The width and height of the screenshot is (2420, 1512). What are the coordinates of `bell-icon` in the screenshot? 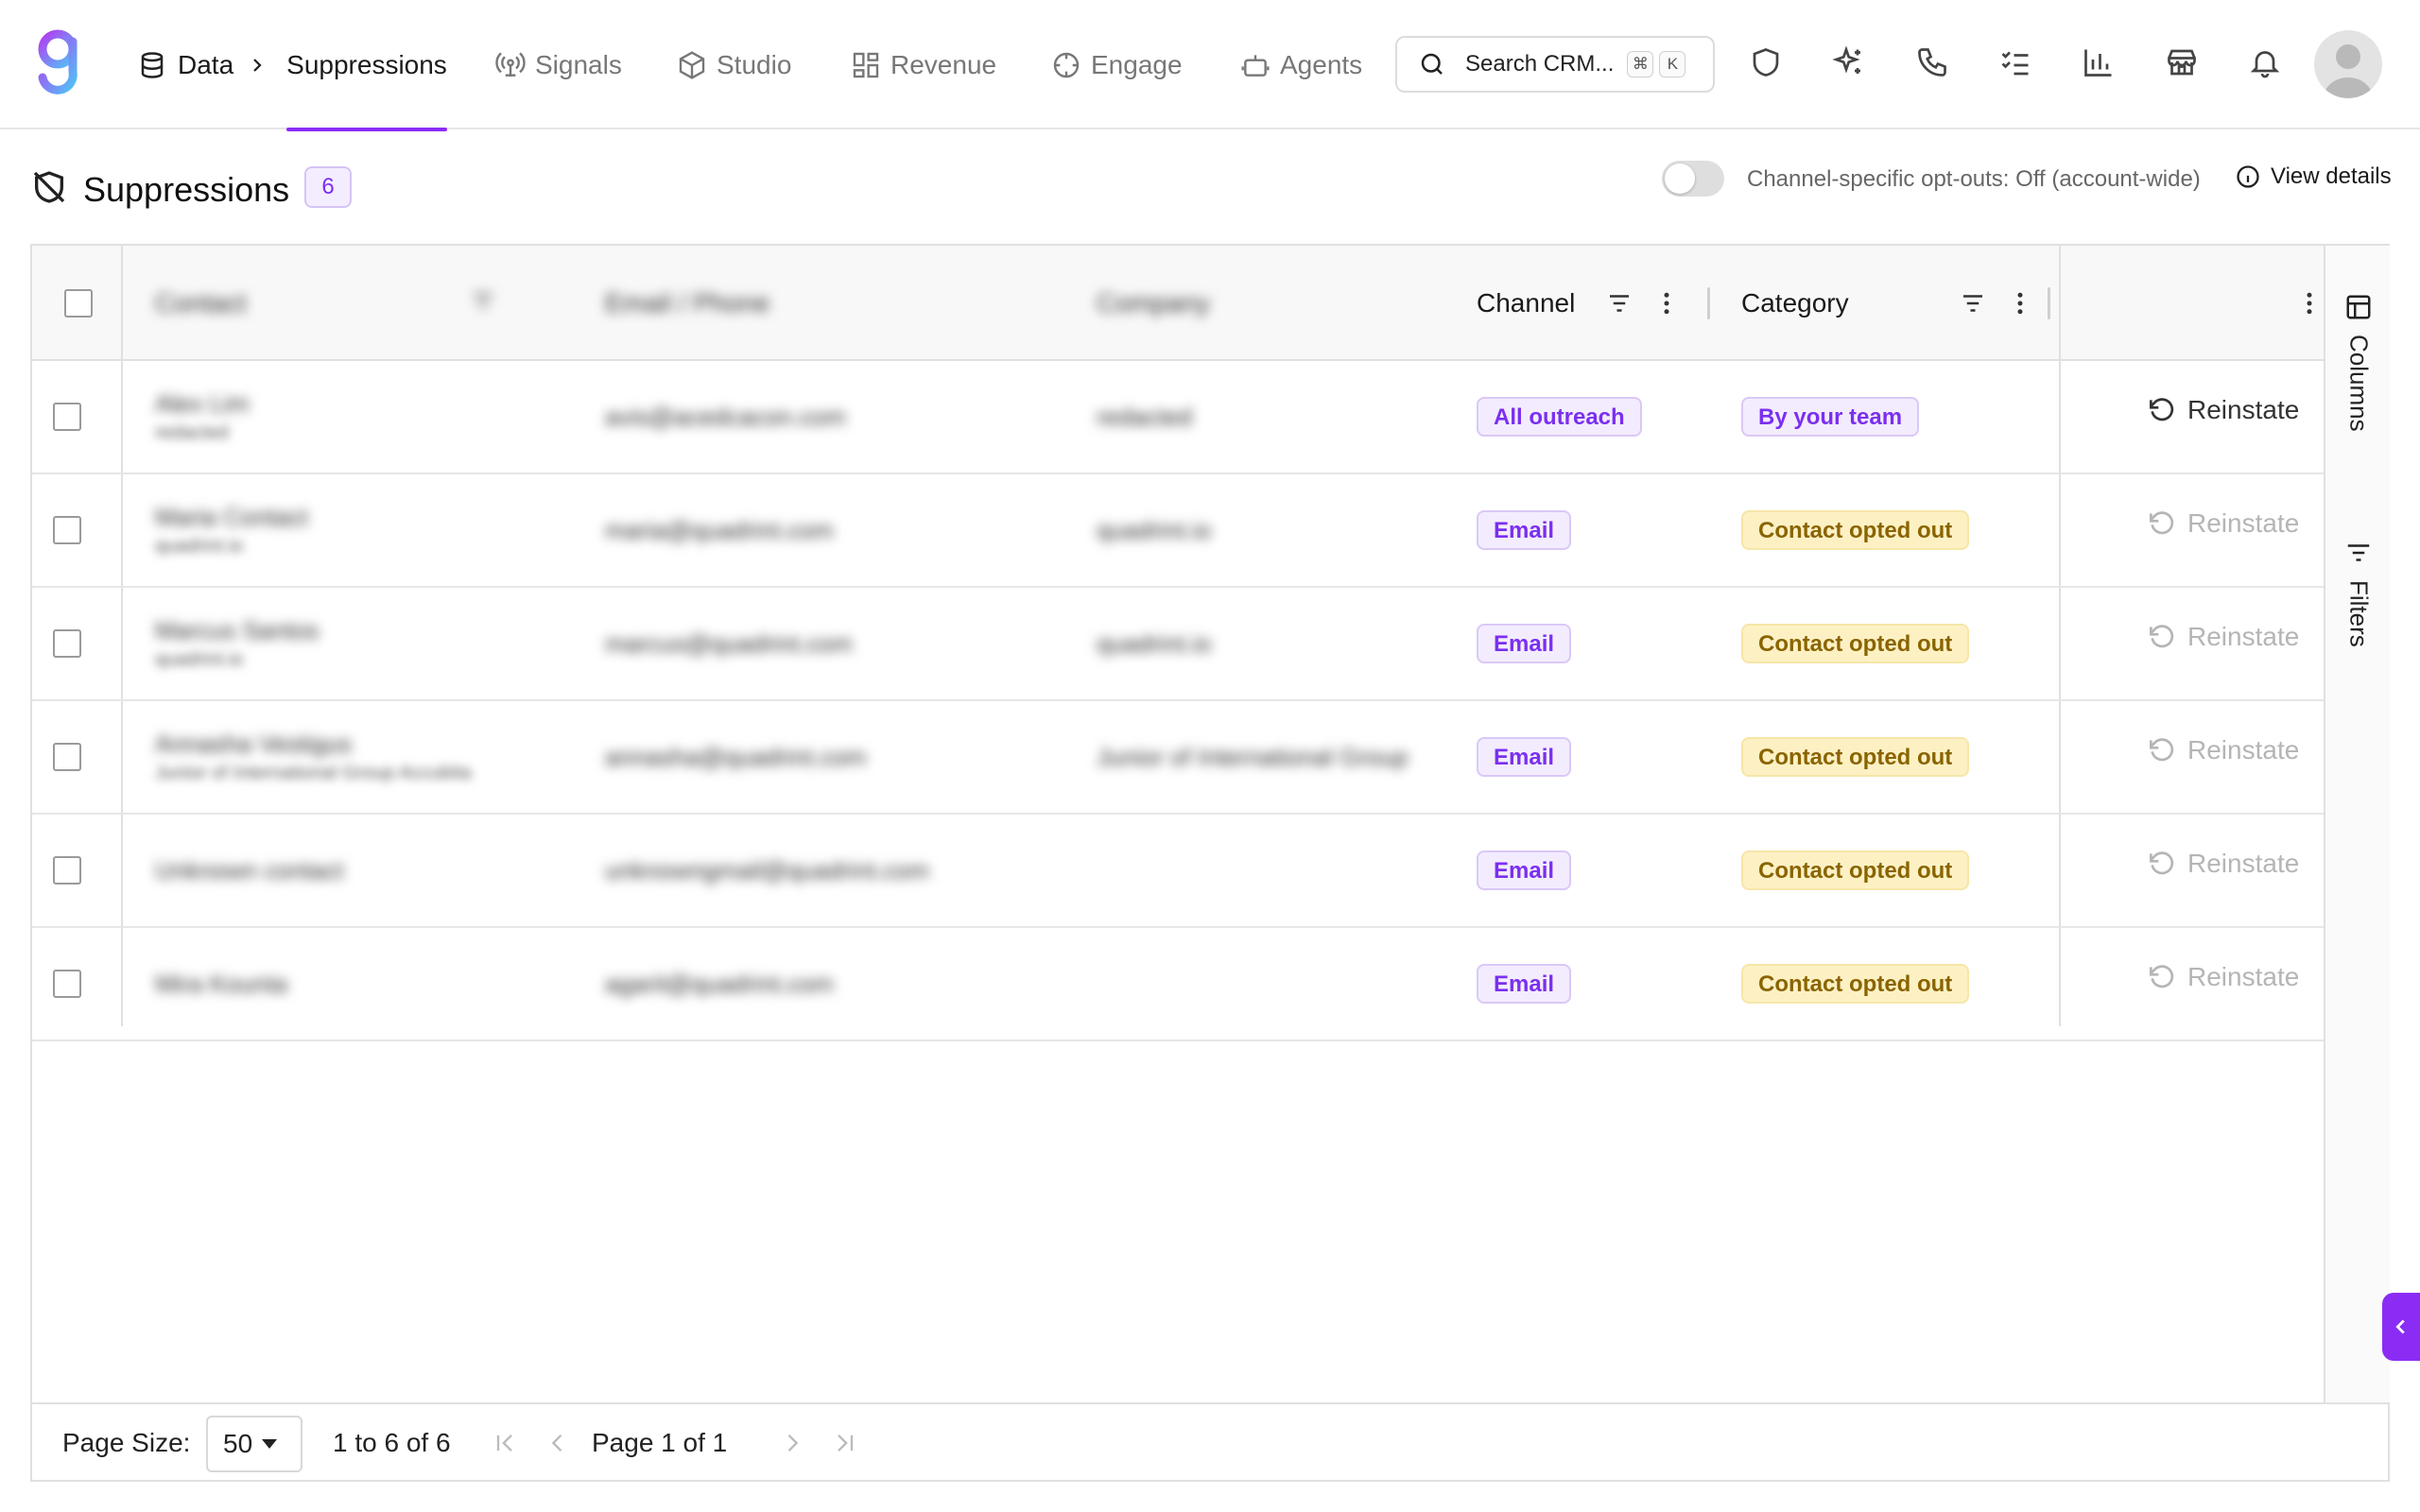 It's located at (2265, 62).